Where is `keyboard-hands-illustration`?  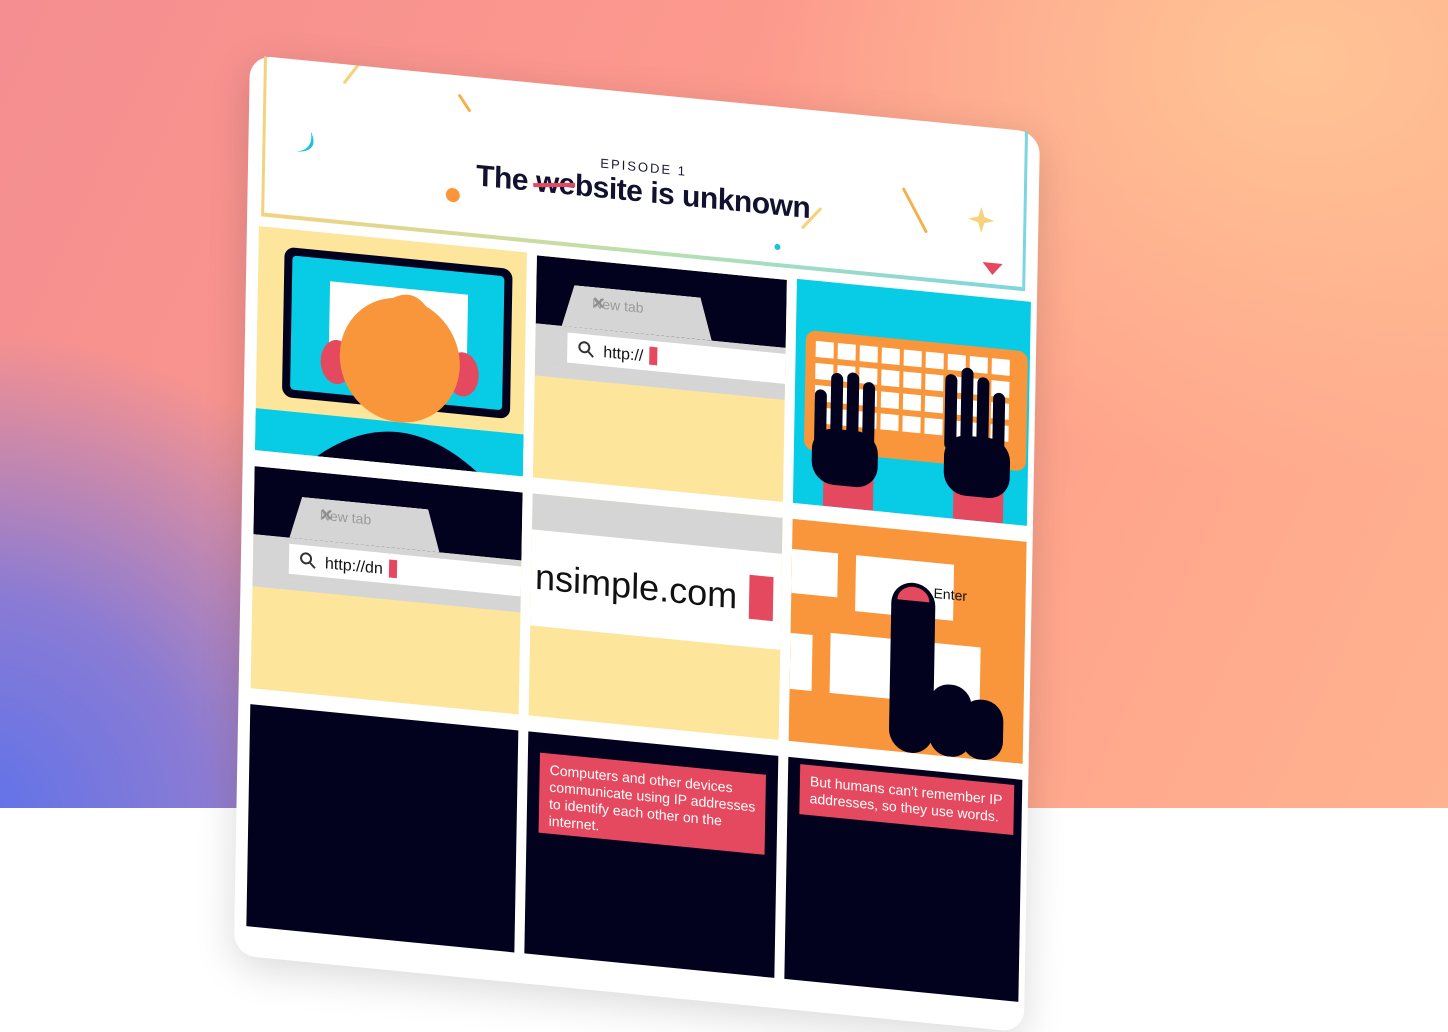 keyboard-hands-illustration is located at coordinates (916, 427).